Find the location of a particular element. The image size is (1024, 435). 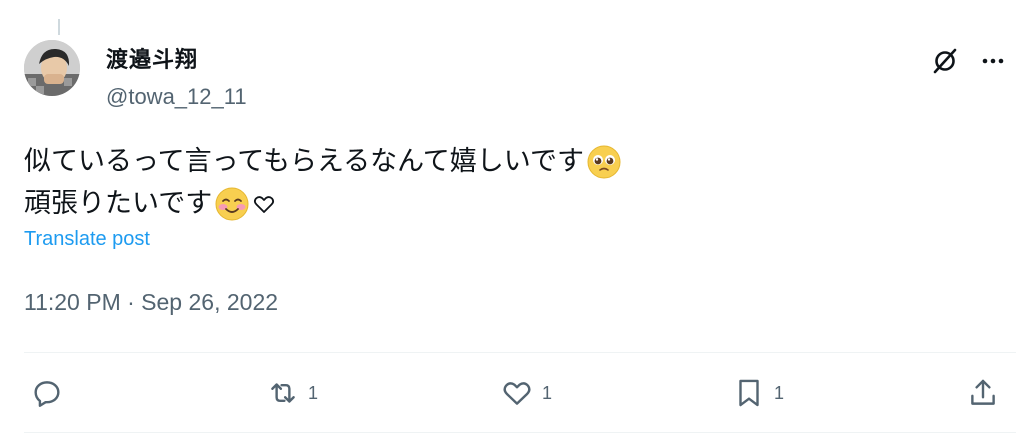

smiling-face-with-blush-emoji-icon is located at coordinates (232, 204).